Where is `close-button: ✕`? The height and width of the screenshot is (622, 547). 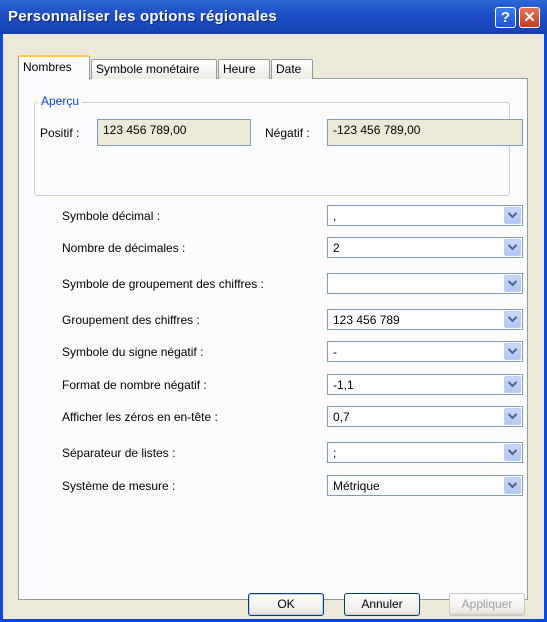 close-button: ✕ is located at coordinates (529, 17).